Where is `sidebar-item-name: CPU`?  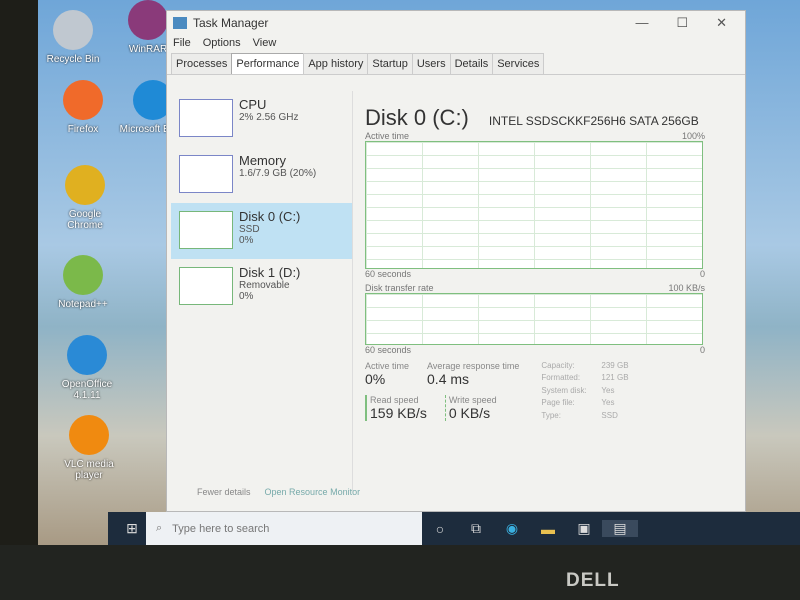 sidebar-item-name: CPU is located at coordinates (253, 104).